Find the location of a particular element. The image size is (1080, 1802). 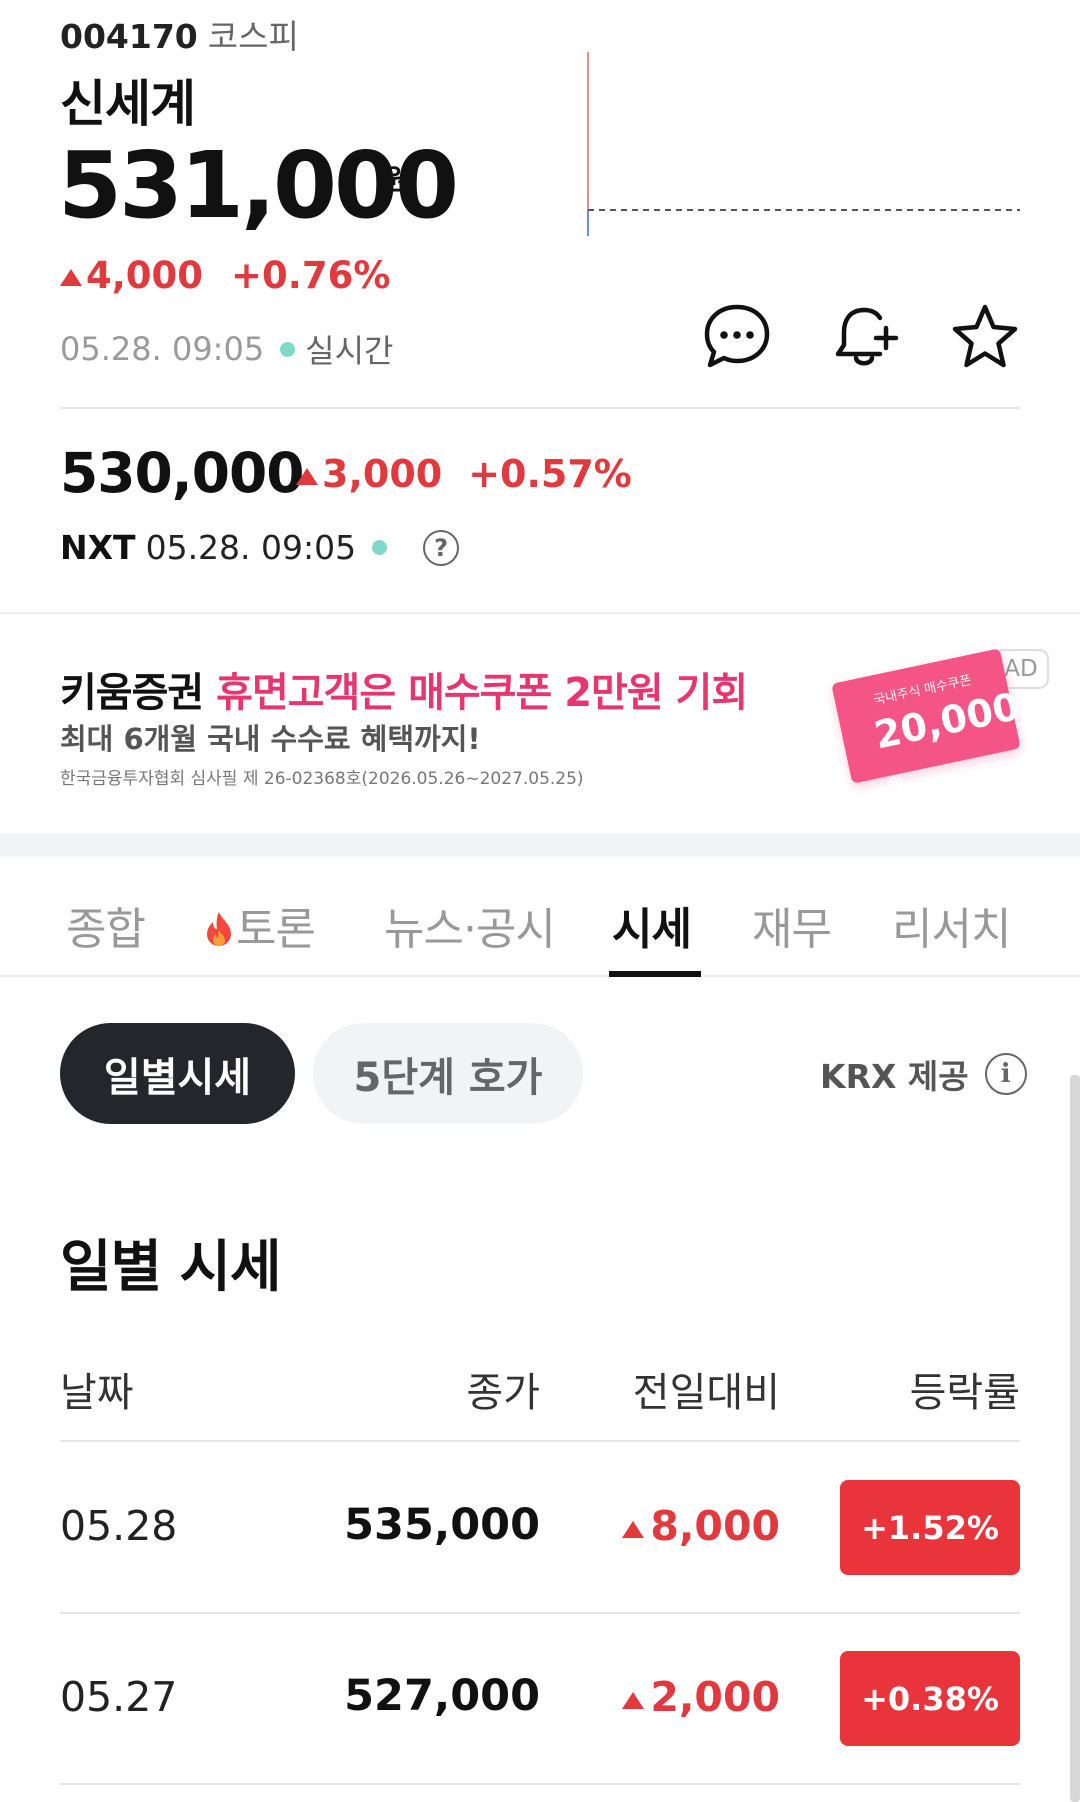

tab-discussion: 토론 is located at coordinates (260, 925).